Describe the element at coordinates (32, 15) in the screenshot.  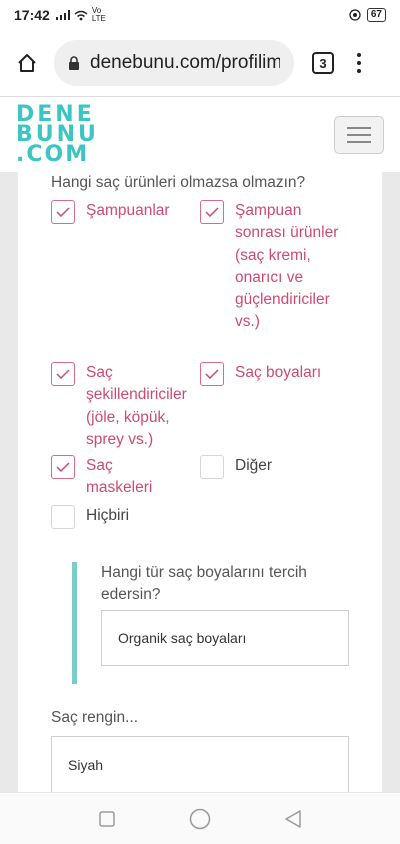
I see `status-time: 17:42` at that location.